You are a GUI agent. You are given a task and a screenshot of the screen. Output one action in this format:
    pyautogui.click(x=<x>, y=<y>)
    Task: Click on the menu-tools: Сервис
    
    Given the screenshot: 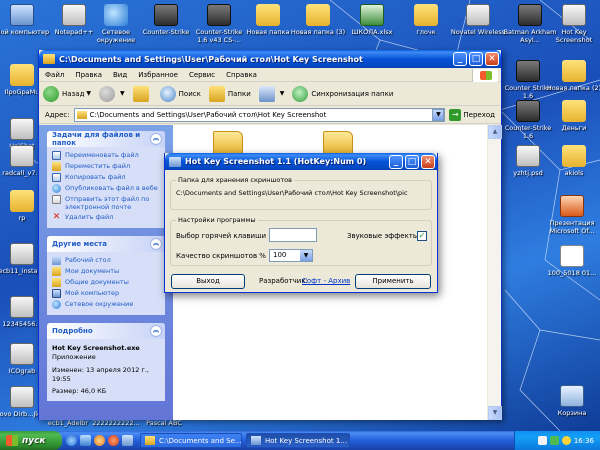 What is the action you would take?
    pyautogui.click(x=202, y=75)
    